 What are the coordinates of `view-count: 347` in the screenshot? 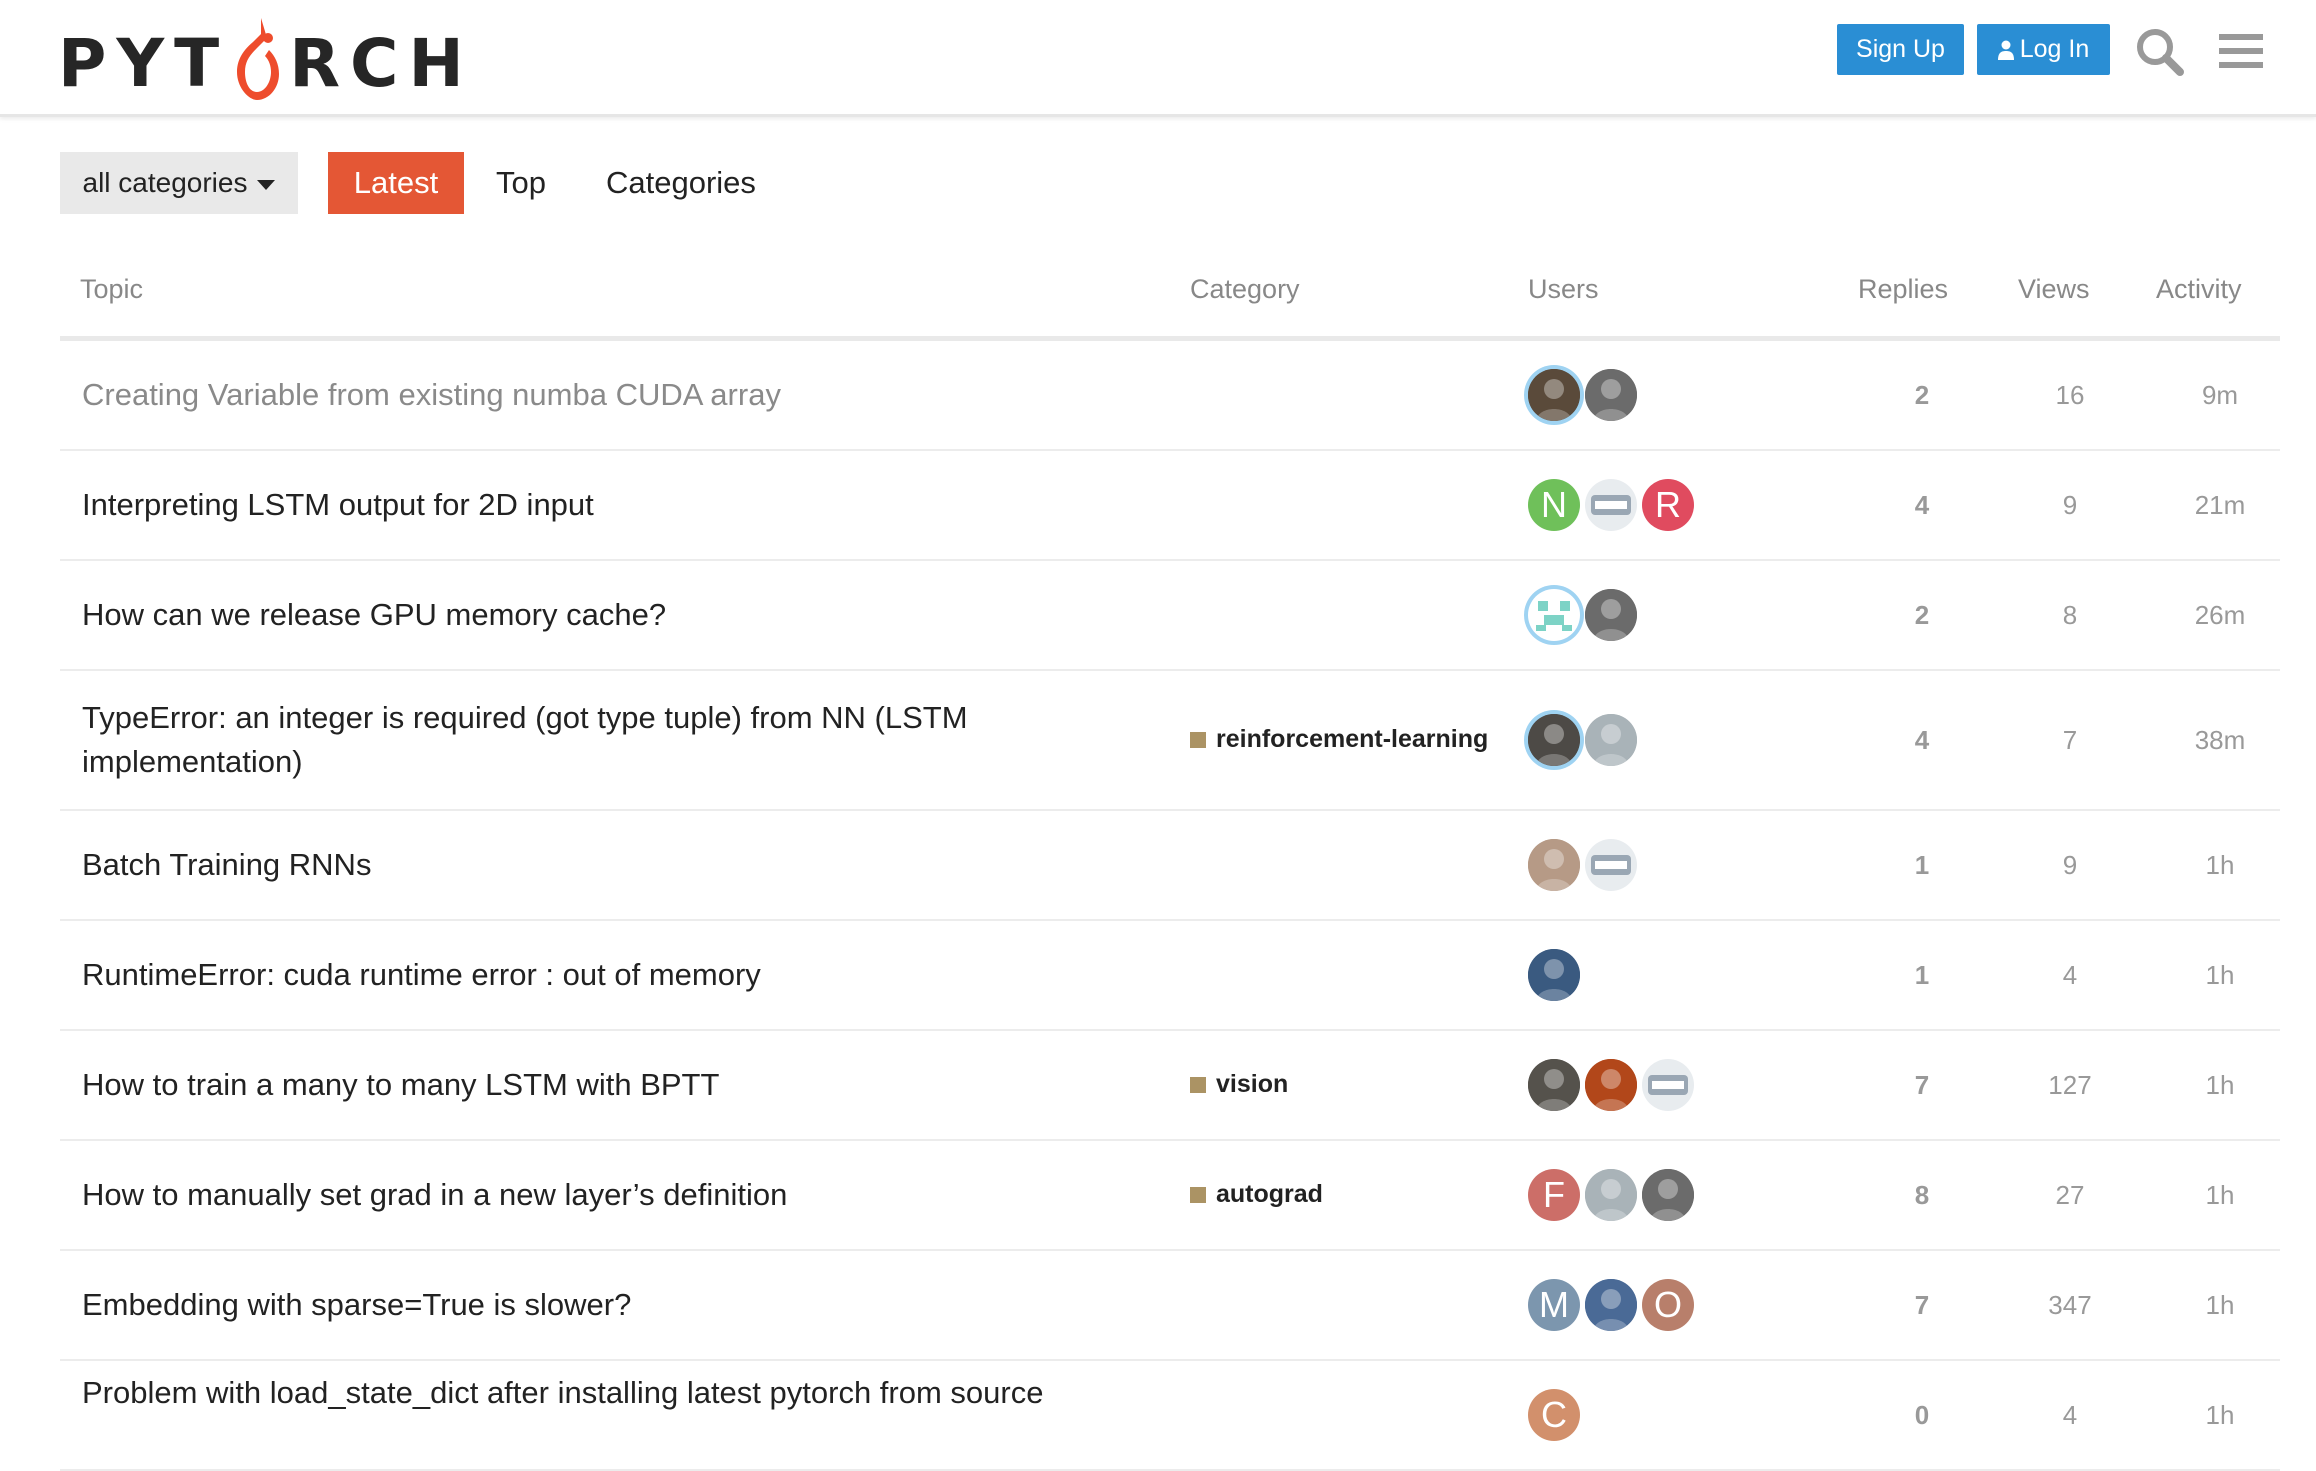 It's located at (2070, 1305).